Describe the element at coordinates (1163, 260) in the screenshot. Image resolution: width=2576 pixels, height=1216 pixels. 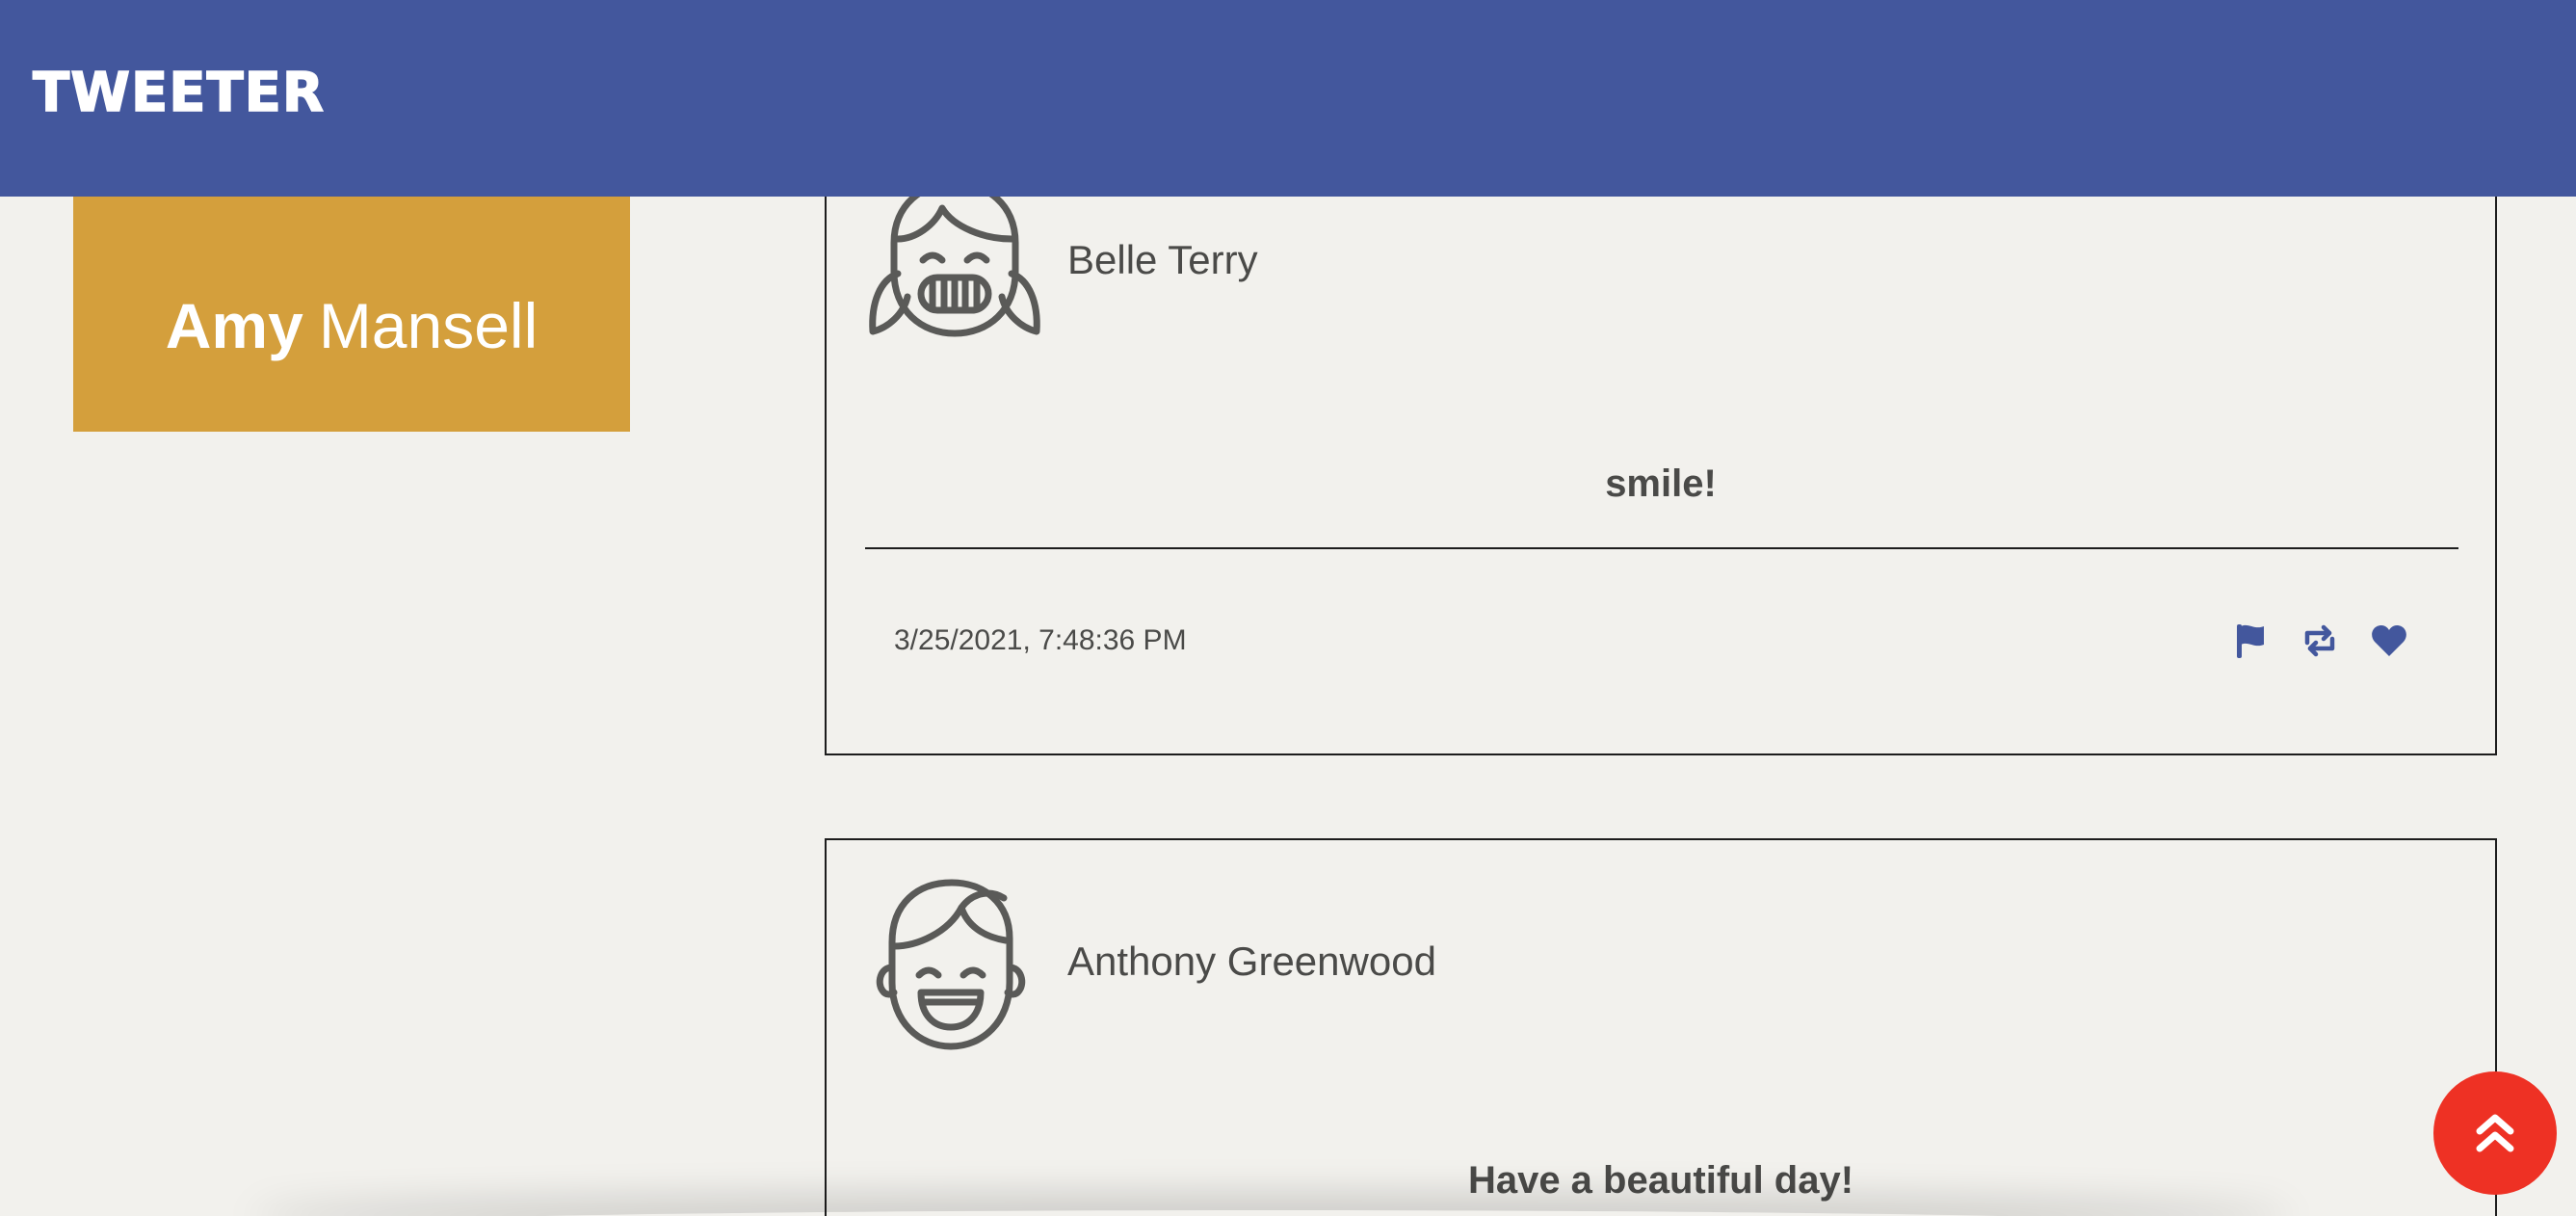
I see `tweet-author: Belle Terry` at that location.